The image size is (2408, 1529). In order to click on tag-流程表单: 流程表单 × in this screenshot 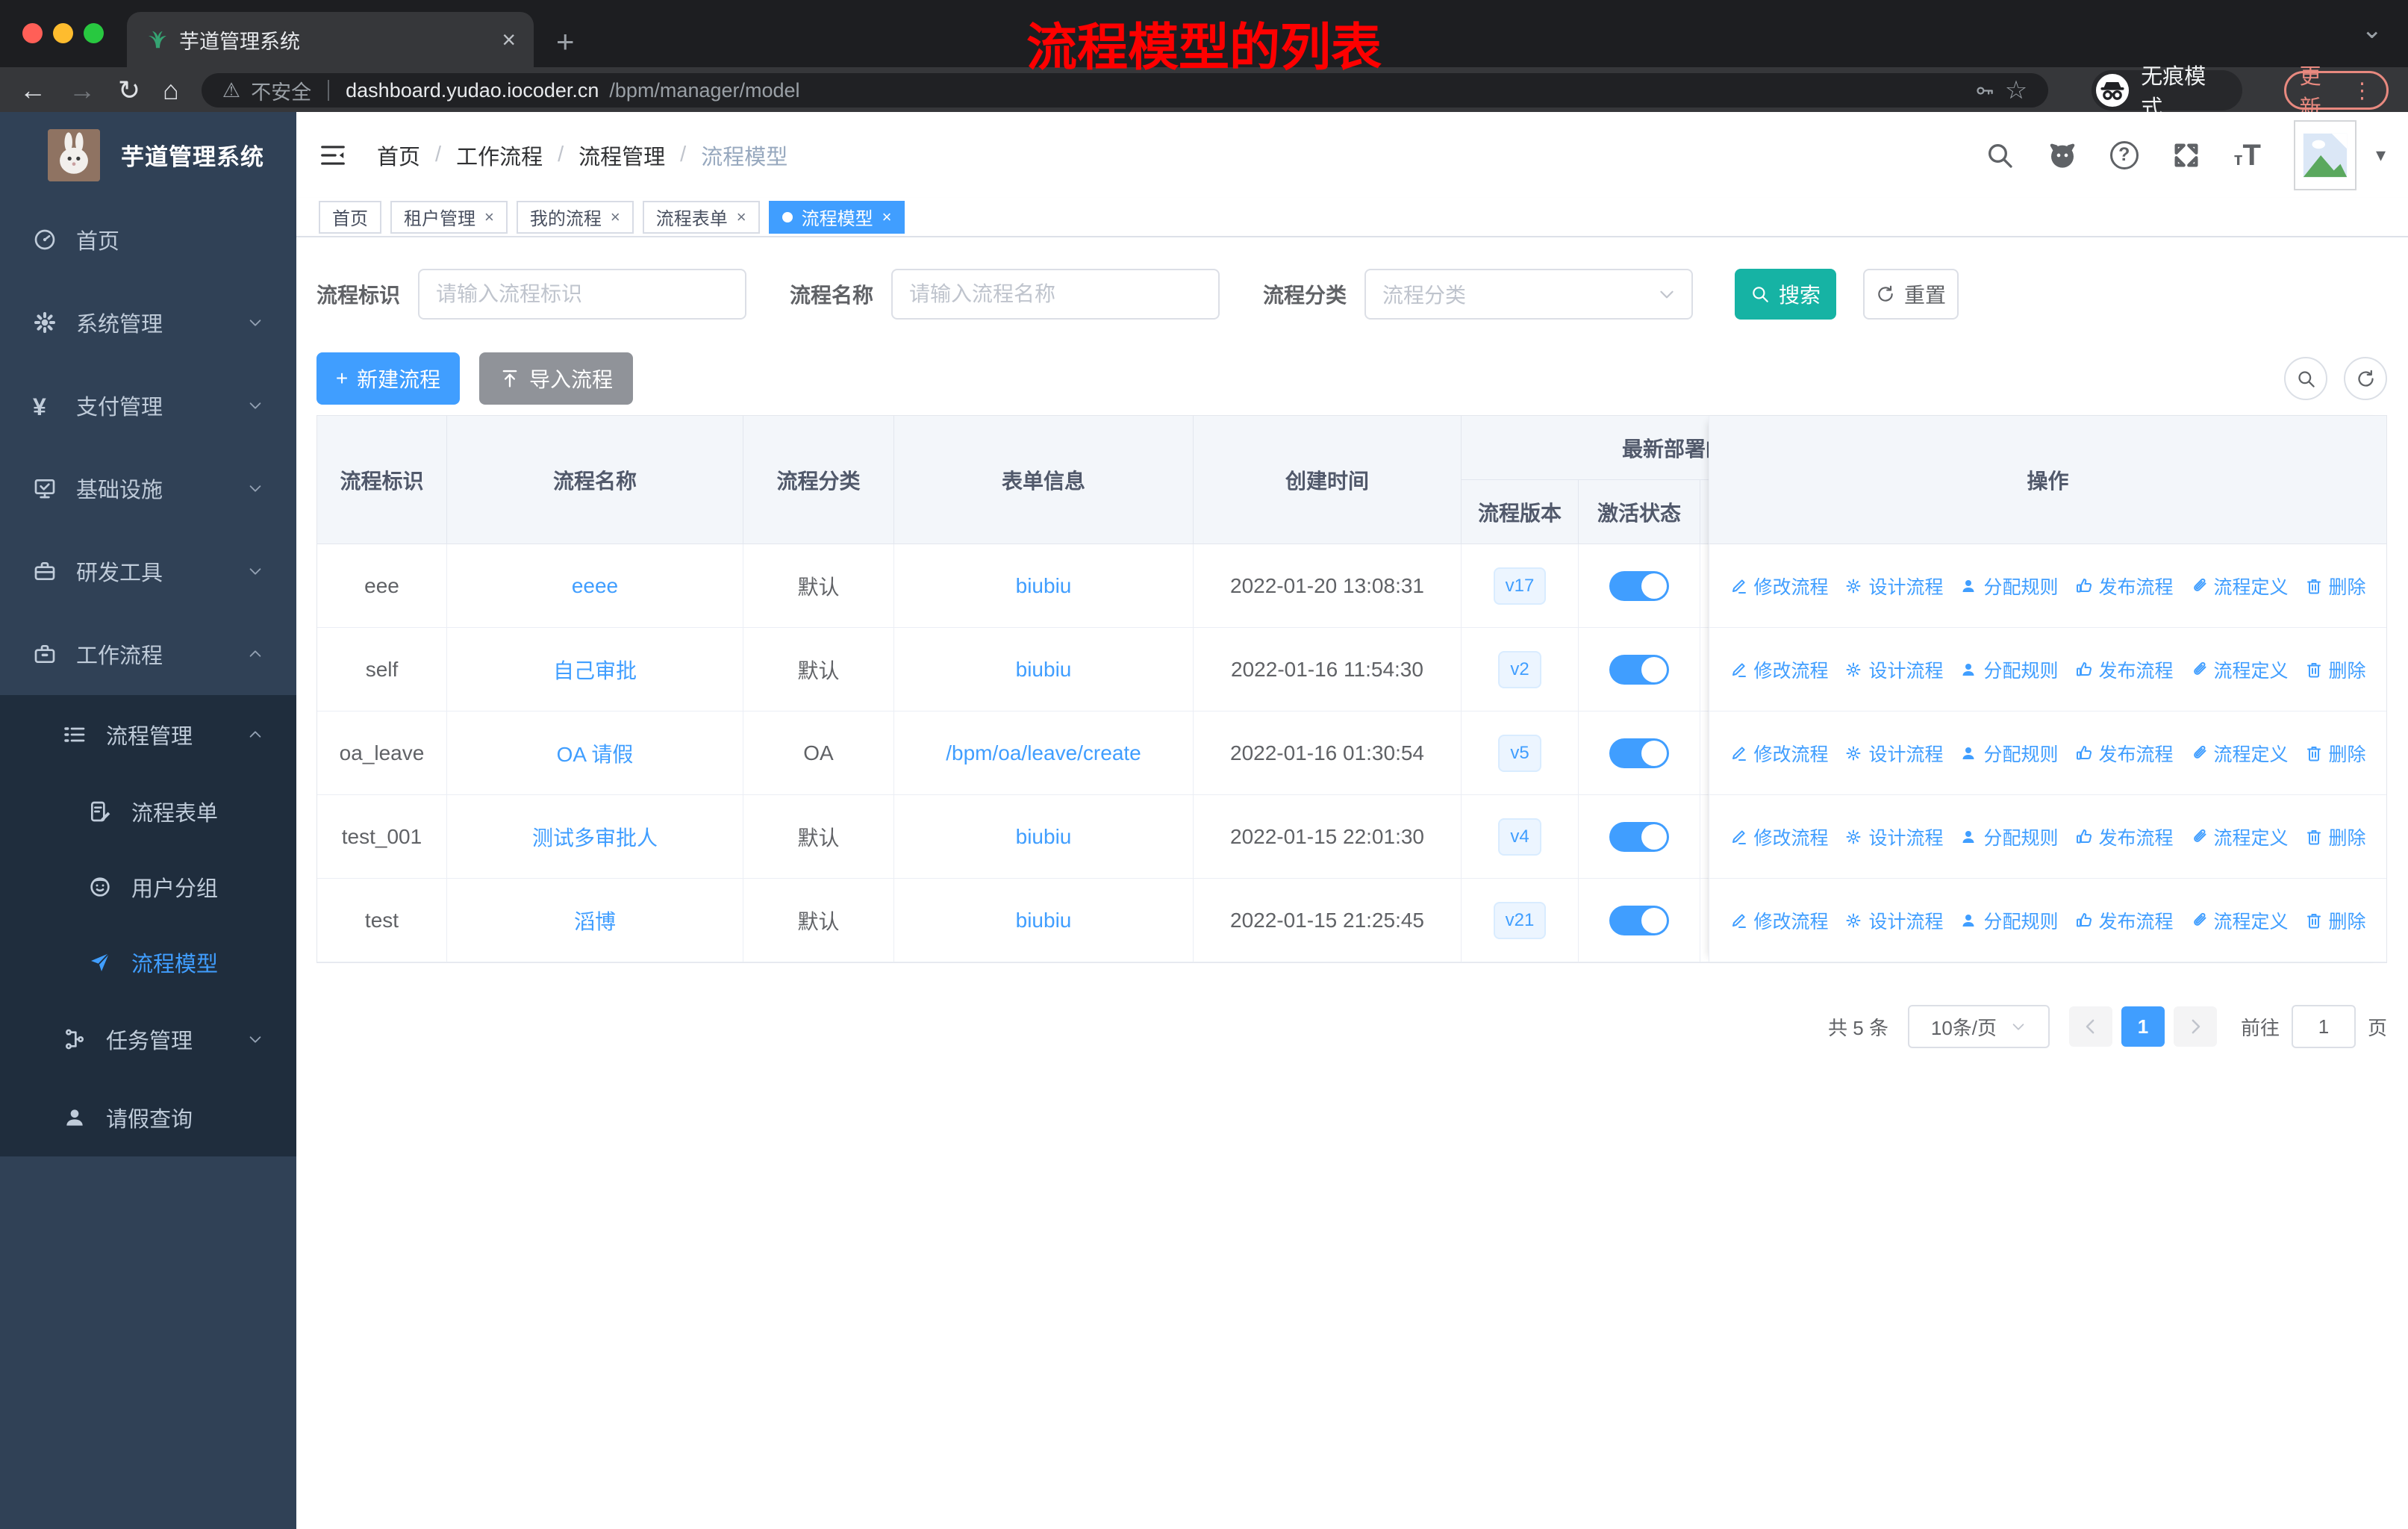, I will do `click(701, 217)`.